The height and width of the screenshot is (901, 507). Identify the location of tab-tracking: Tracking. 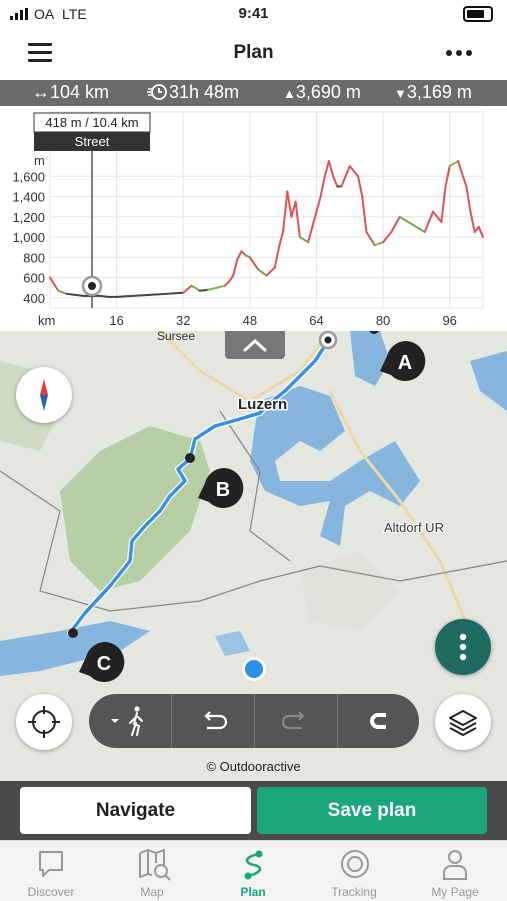
(354, 871).